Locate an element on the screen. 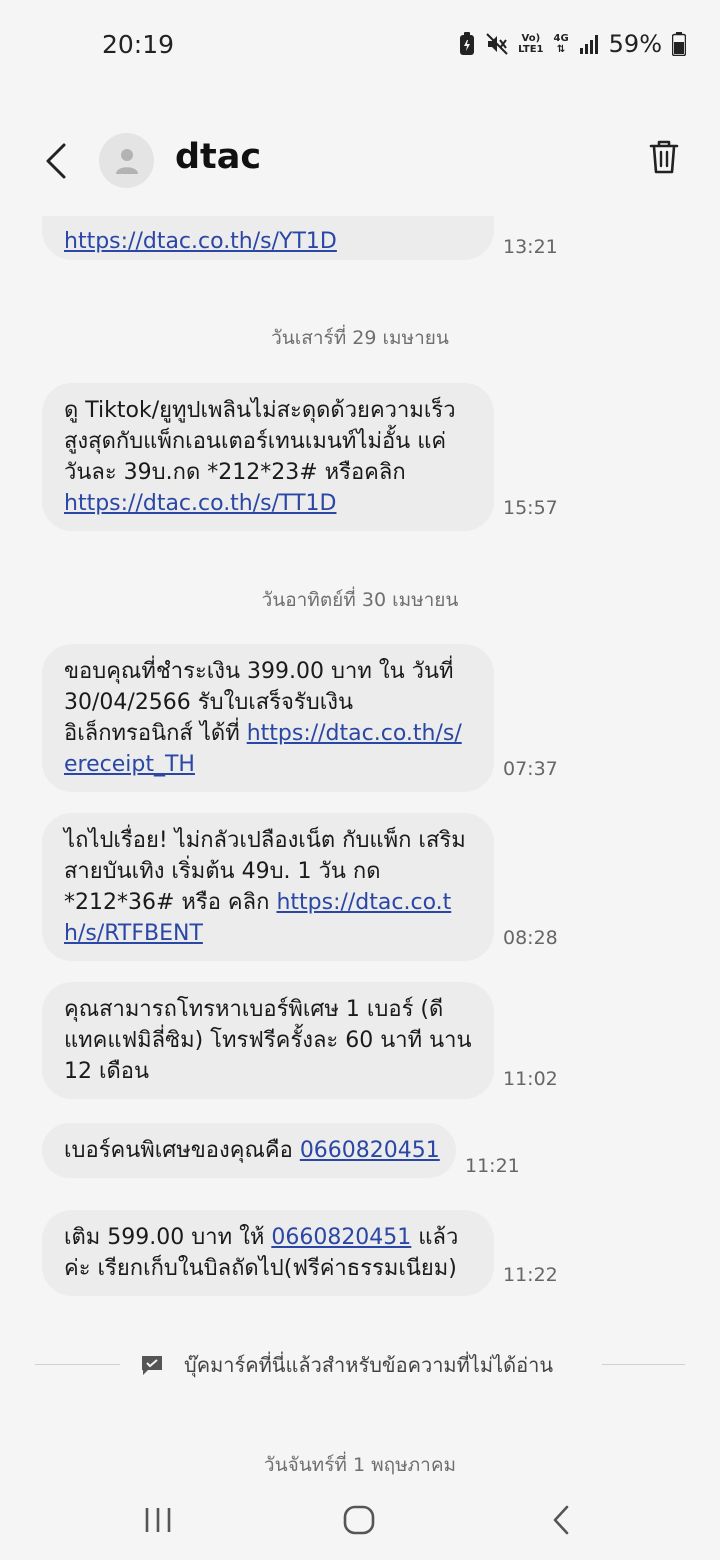 The width and height of the screenshot is (720, 1560). chevron-left-icon is located at coordinates (56, 161).